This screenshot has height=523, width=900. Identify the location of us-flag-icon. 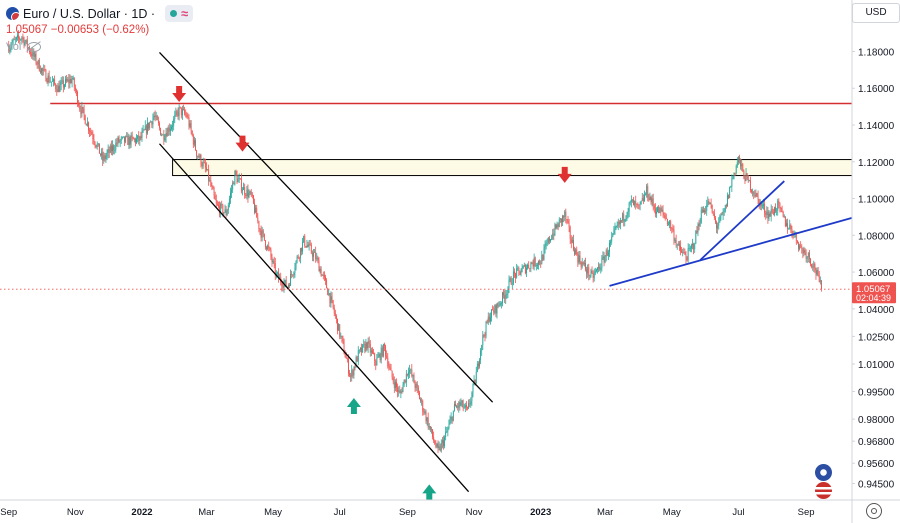
(823, 490).